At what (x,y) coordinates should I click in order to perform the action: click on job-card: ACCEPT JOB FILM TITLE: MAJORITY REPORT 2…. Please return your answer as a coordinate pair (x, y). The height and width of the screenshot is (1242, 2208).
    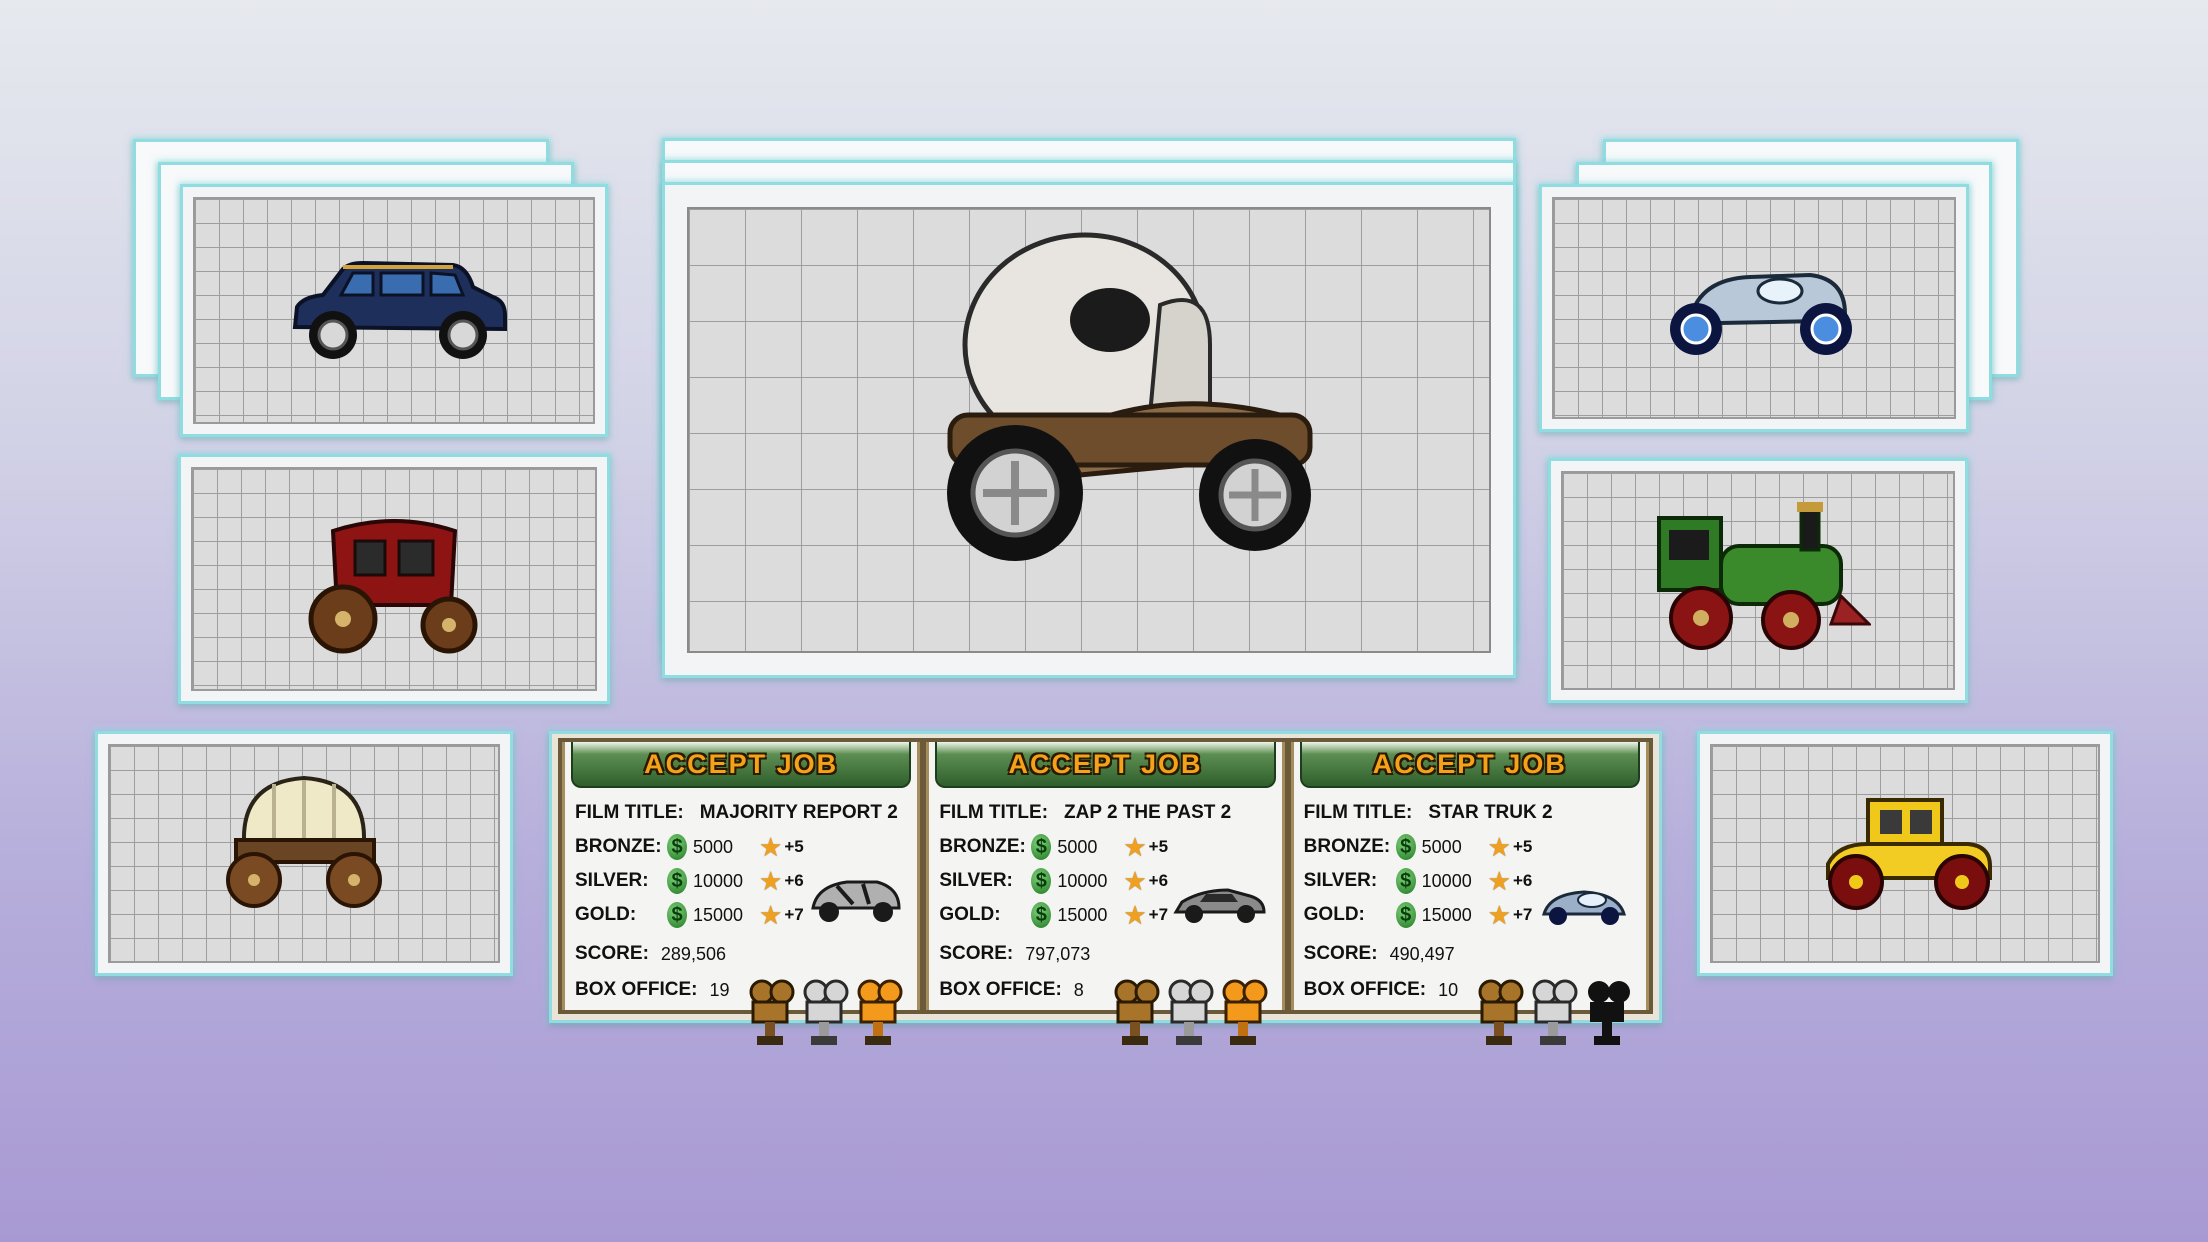
    Looking at the image, I should click on (741, 893).